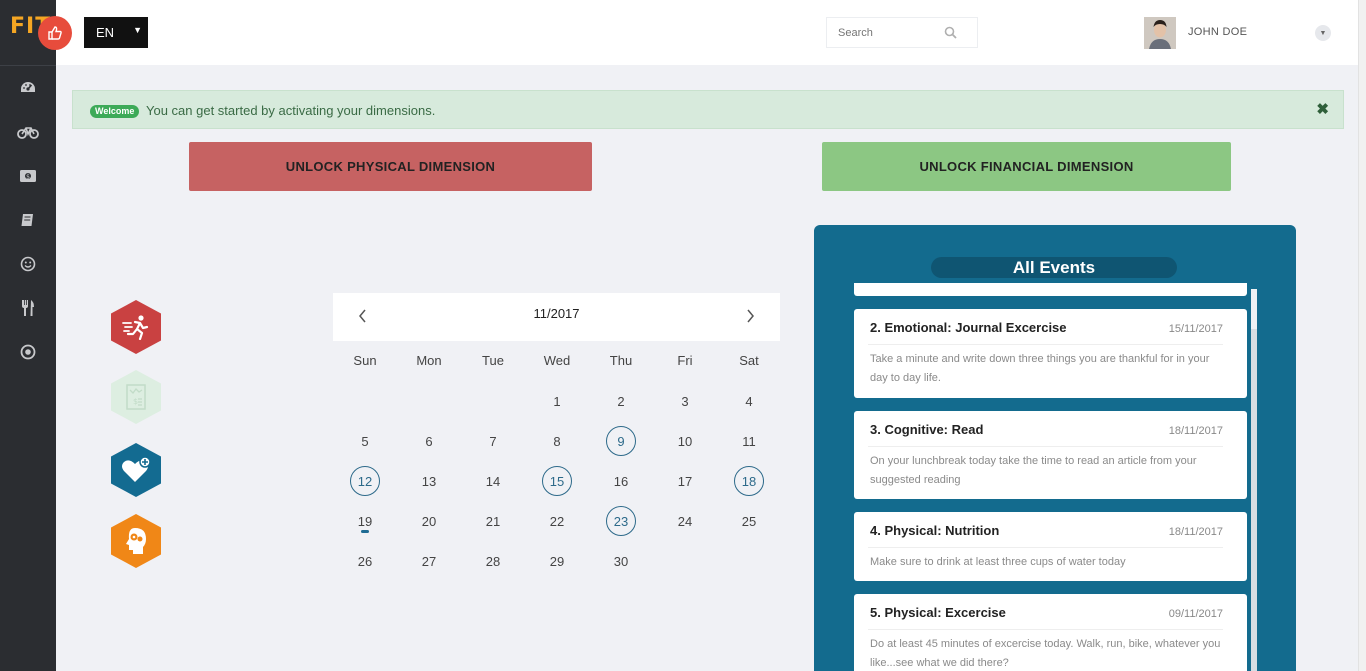 This screenshot has width=1366, height=671. Describe the element at coordinates (557, 481) in the screenshot. I see `calendar-day: 15` at that location.